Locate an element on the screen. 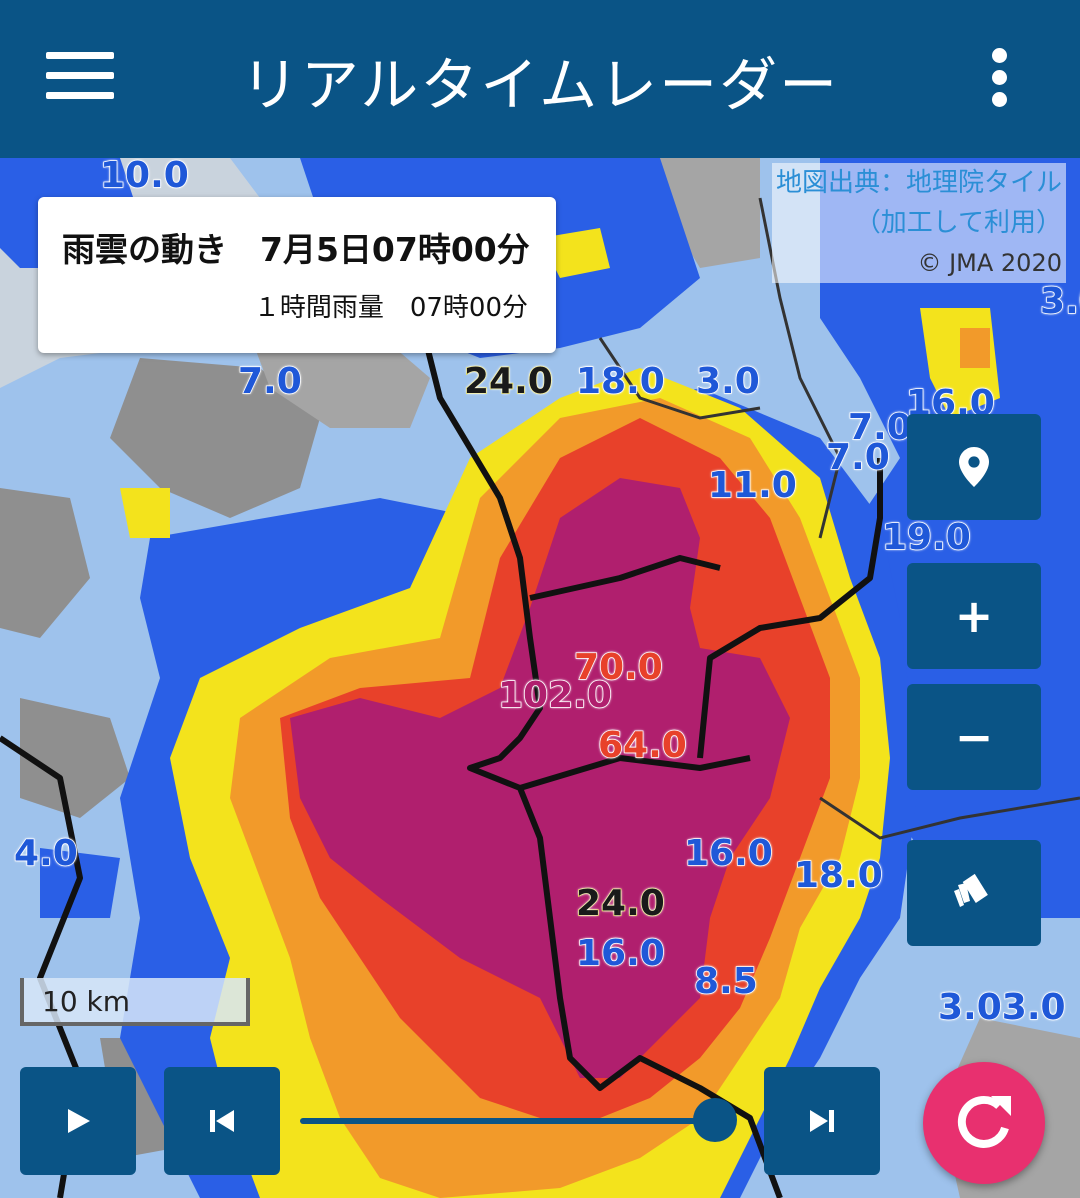 This screenshot has width=1080, height=1198. location-button is located at coordinates (974, 467).